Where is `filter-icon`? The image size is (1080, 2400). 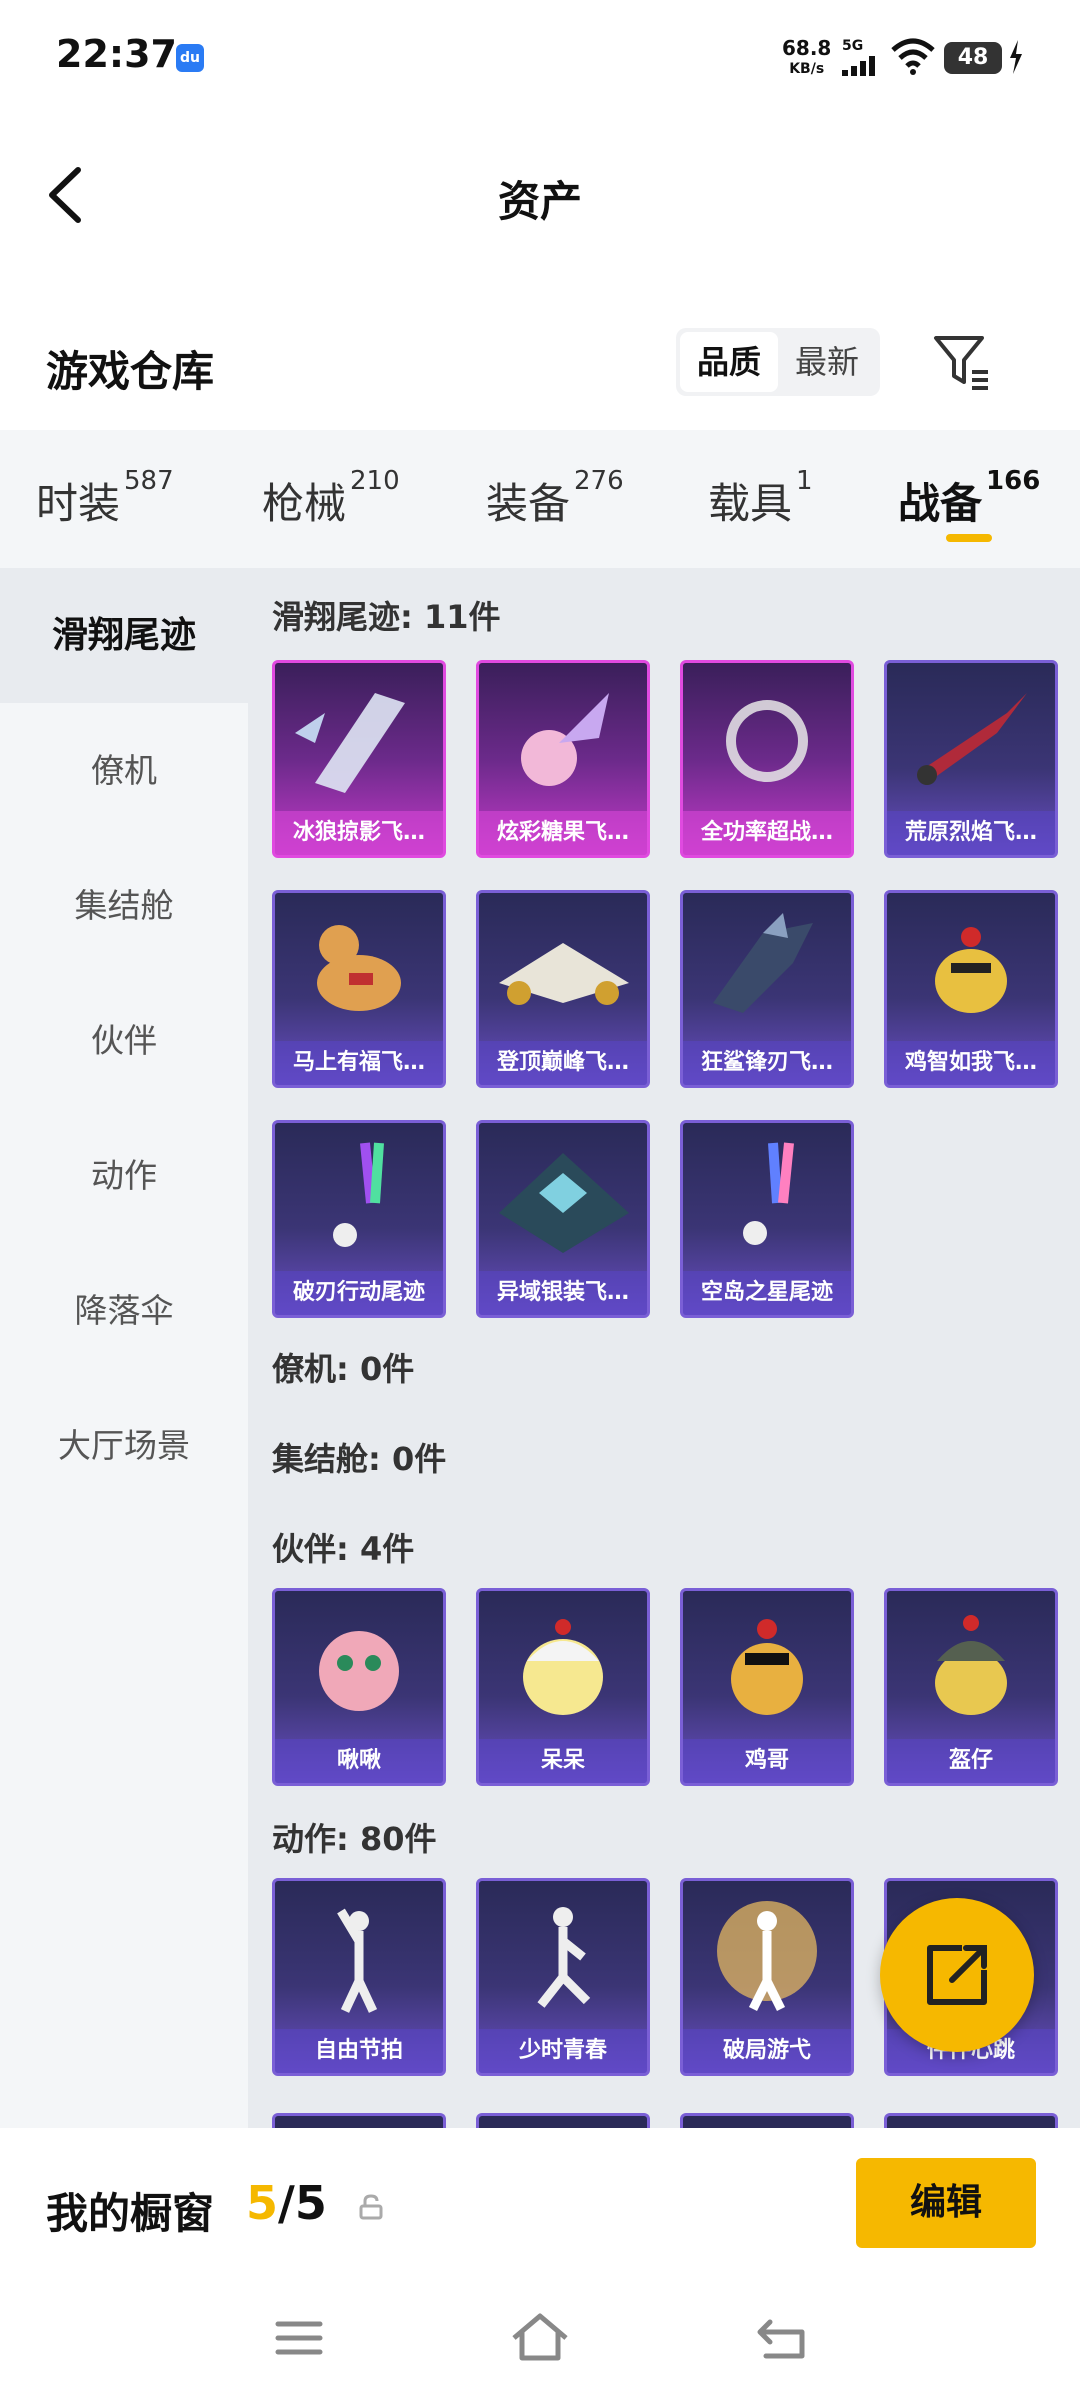 filter-icon is located at coordinates (962, 362).